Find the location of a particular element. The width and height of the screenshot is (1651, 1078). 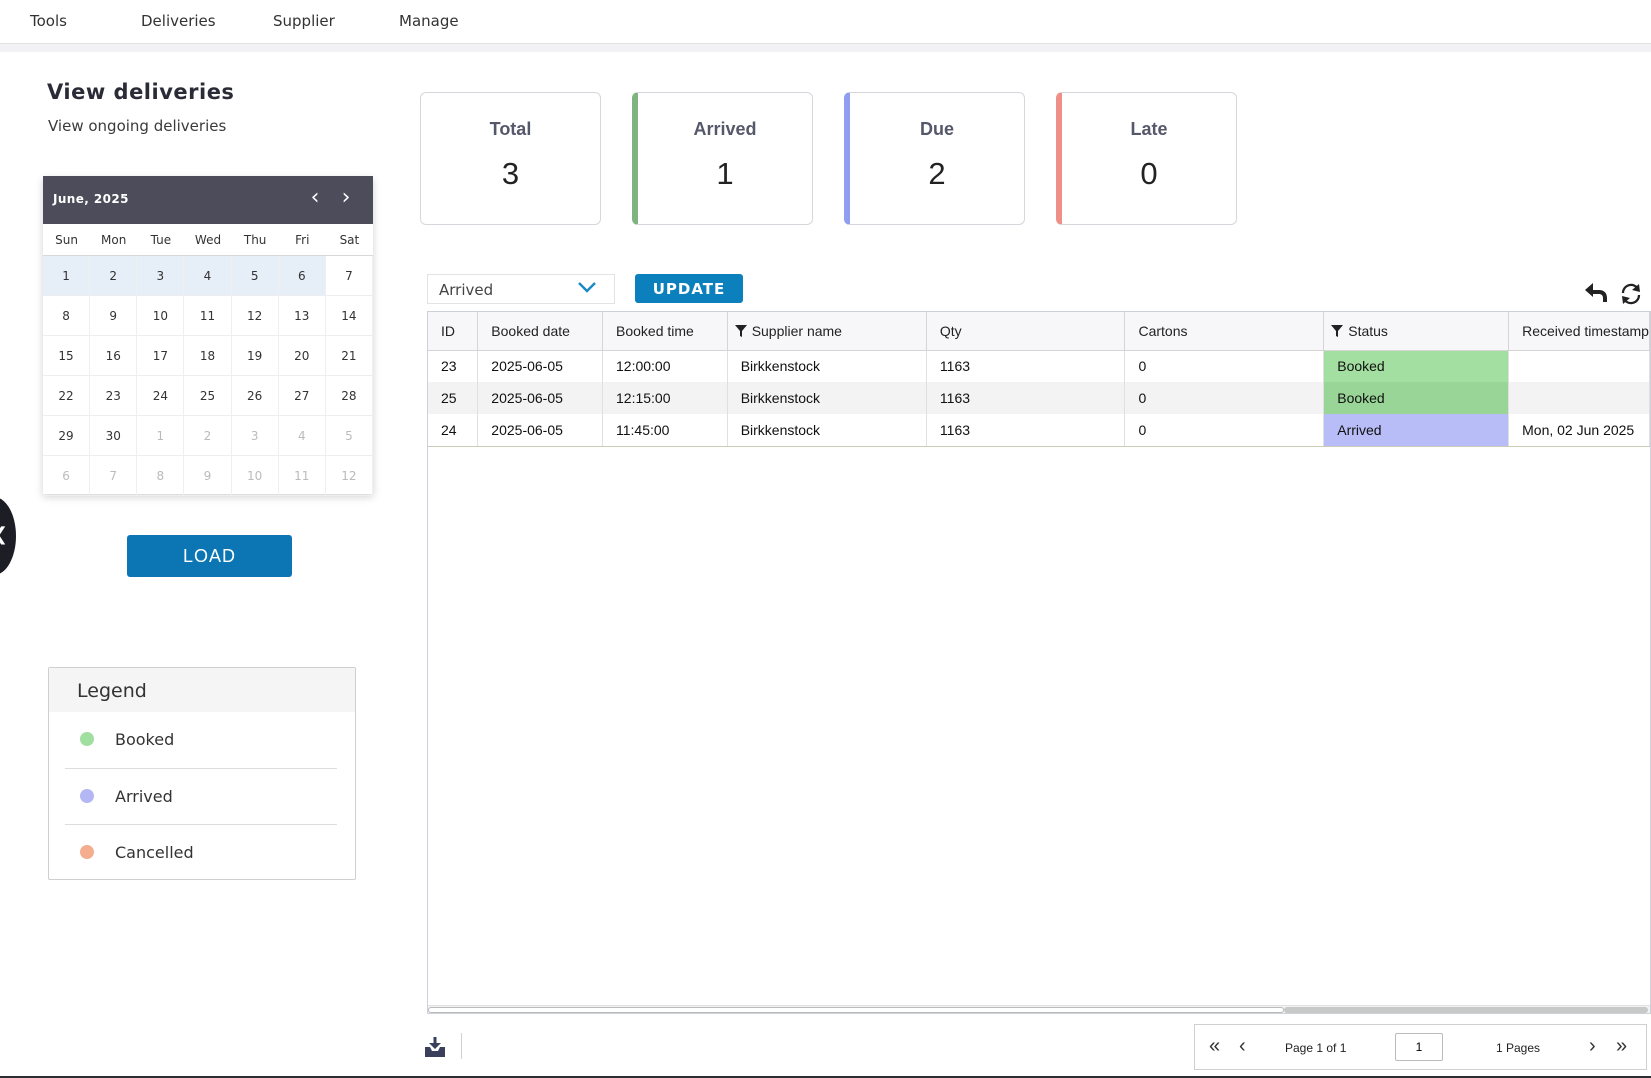

status-dropdown: Arrived is located at coordinates (521, 289).